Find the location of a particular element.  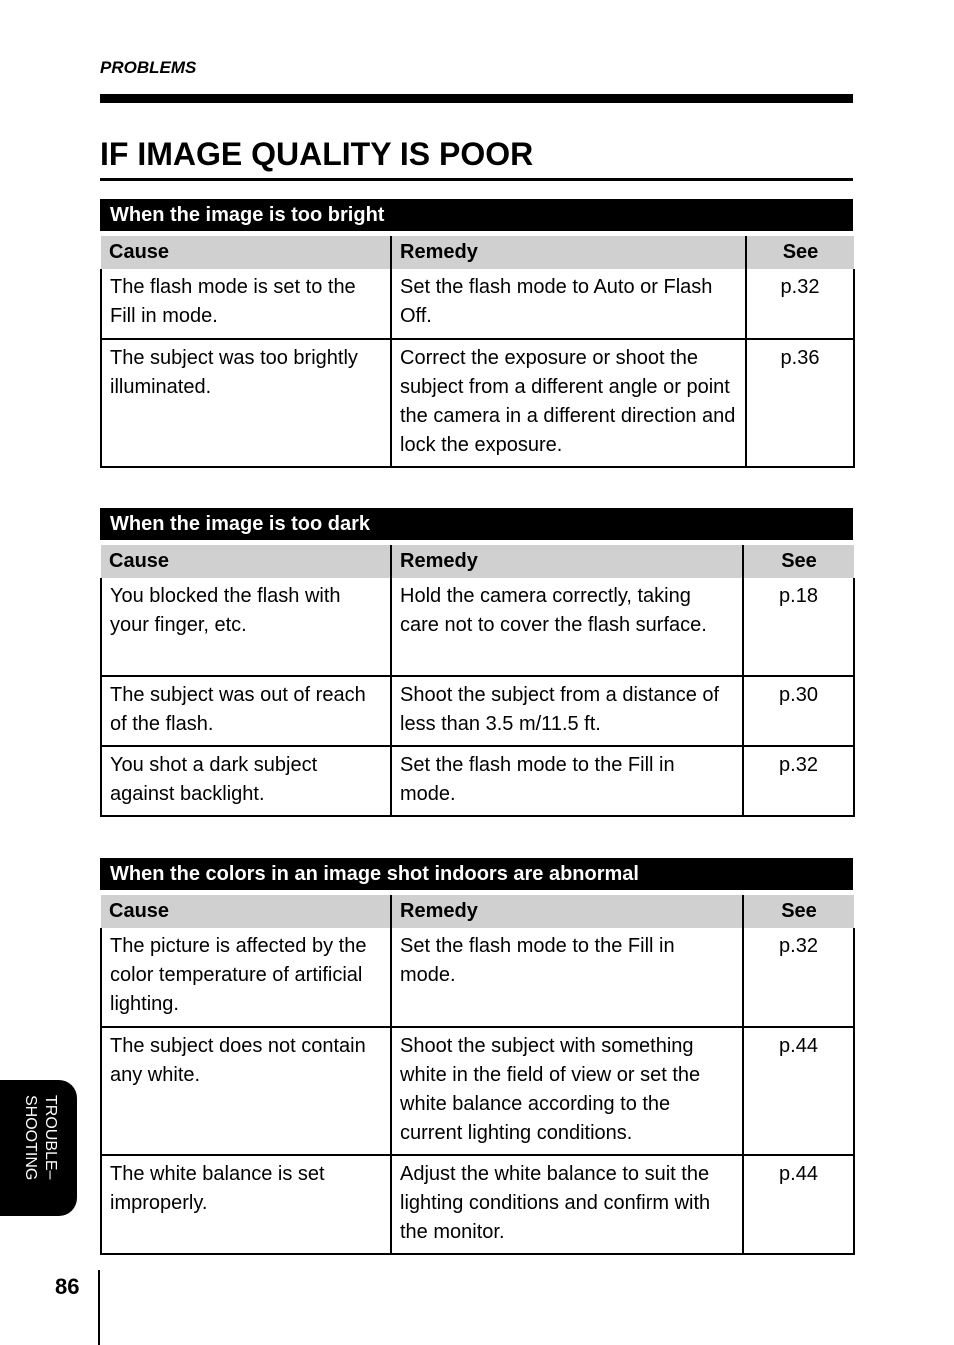

chapter-tab-label: TROUBLE– SHOOTING is located at coordinates (40, 1137).